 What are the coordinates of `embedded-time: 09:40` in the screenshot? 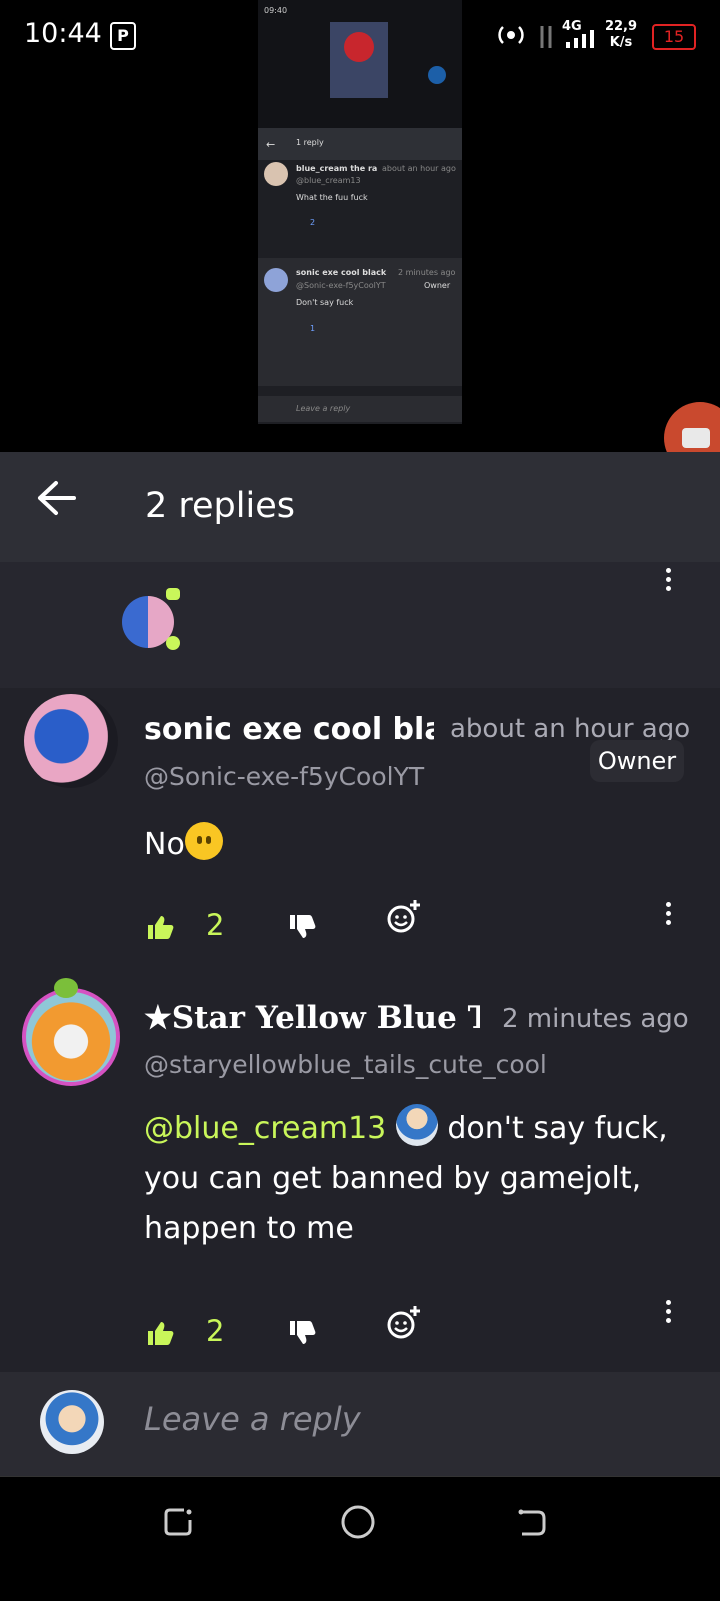 It's located at (276, 10).